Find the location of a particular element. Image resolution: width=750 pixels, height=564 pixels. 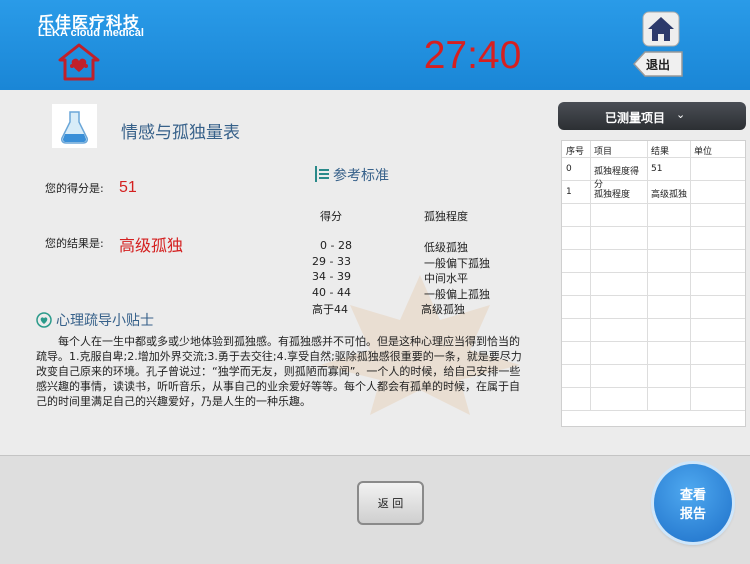

scale-icon-box is located at coordinates (74, 126).